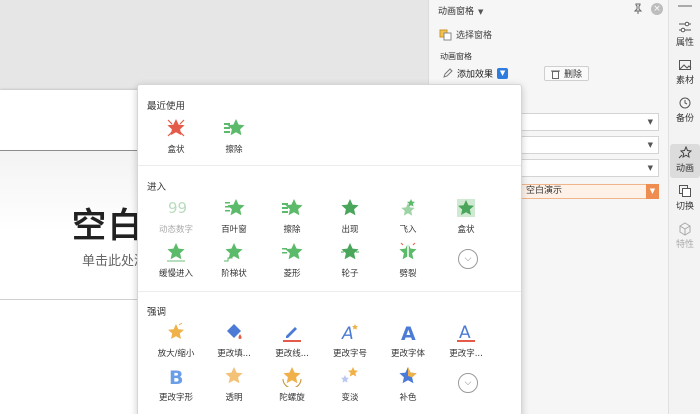 The height and width of the screenshot is (414, 700). What do you see at coordinates (555, 74) in the screenshot?
I see `trash-icon` at bounding box center [555, 74].